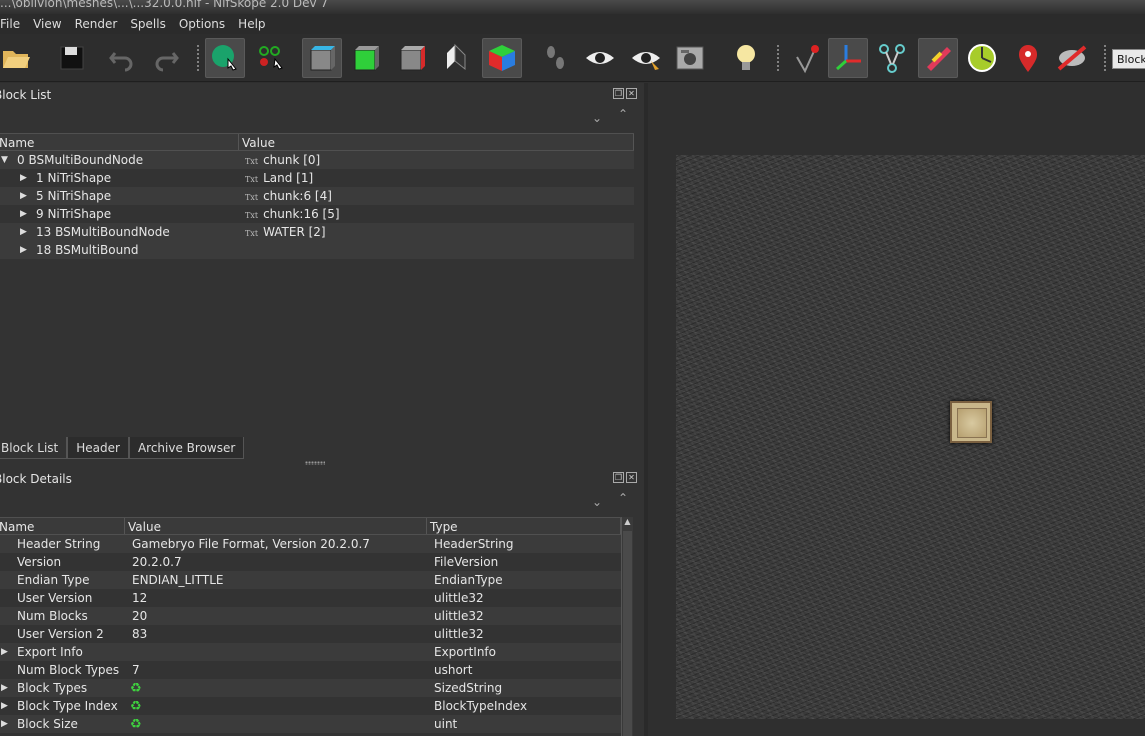 This screenshot has height=736, width=1145. I want to click on menu-spells: Spells, so click(148, 24).